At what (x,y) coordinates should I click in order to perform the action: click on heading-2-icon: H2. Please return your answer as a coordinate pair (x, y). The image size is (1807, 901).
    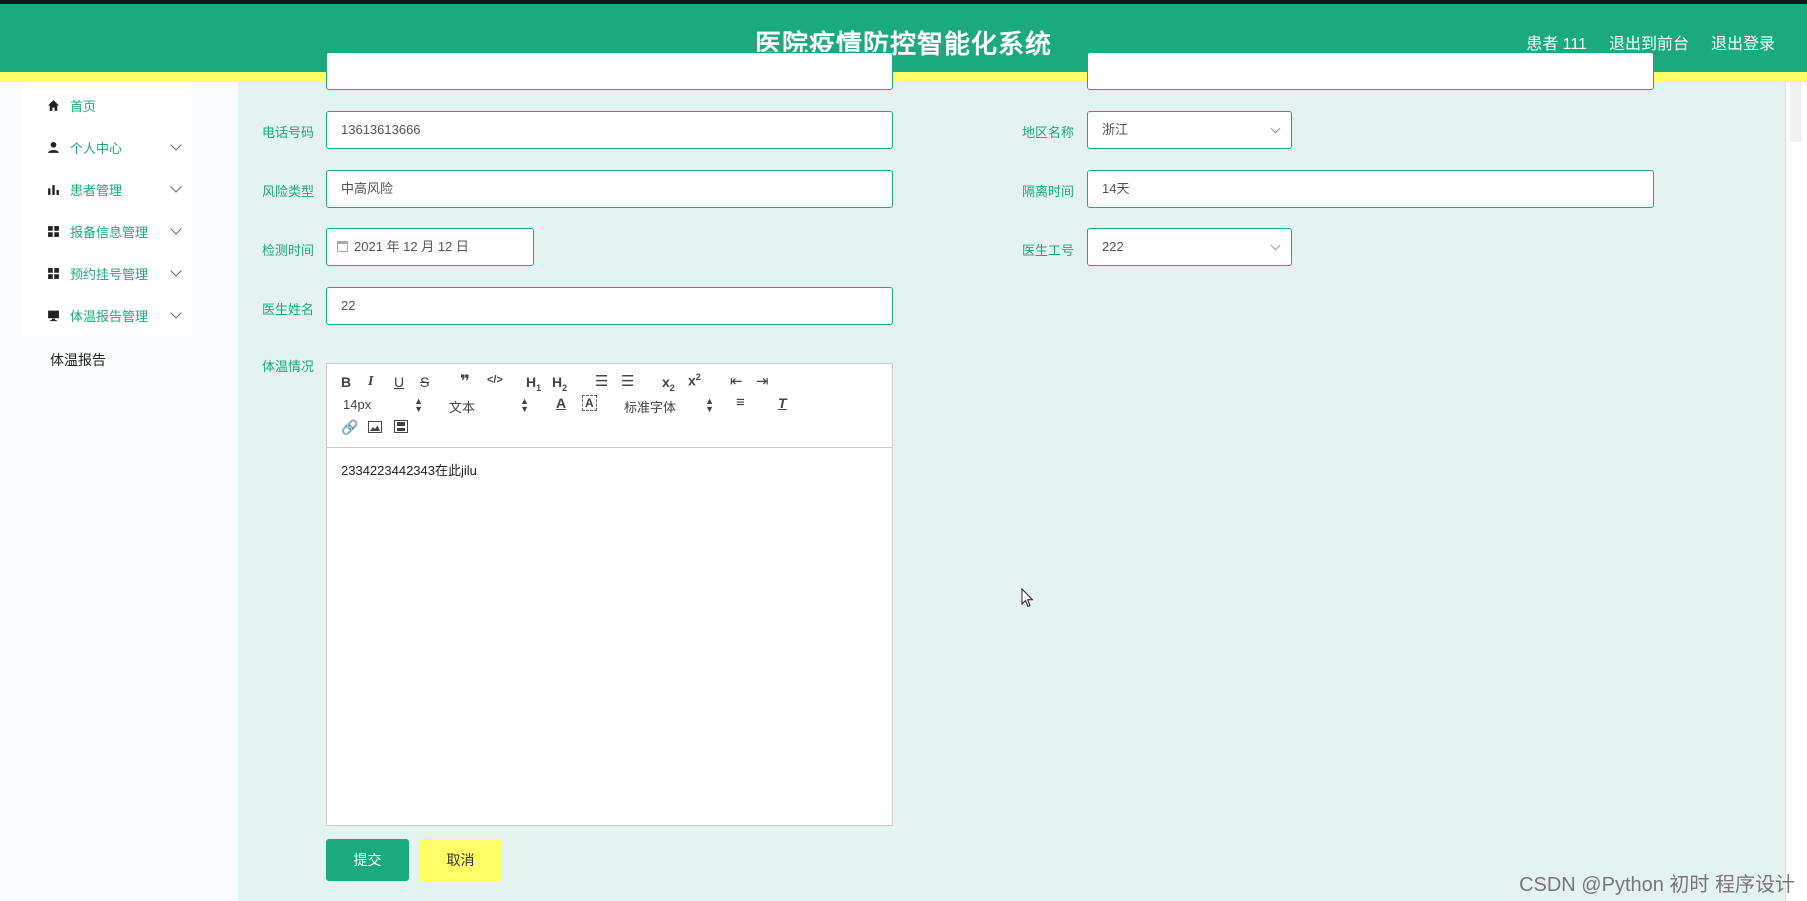
    Looking at the image, I should click on (559, 383).